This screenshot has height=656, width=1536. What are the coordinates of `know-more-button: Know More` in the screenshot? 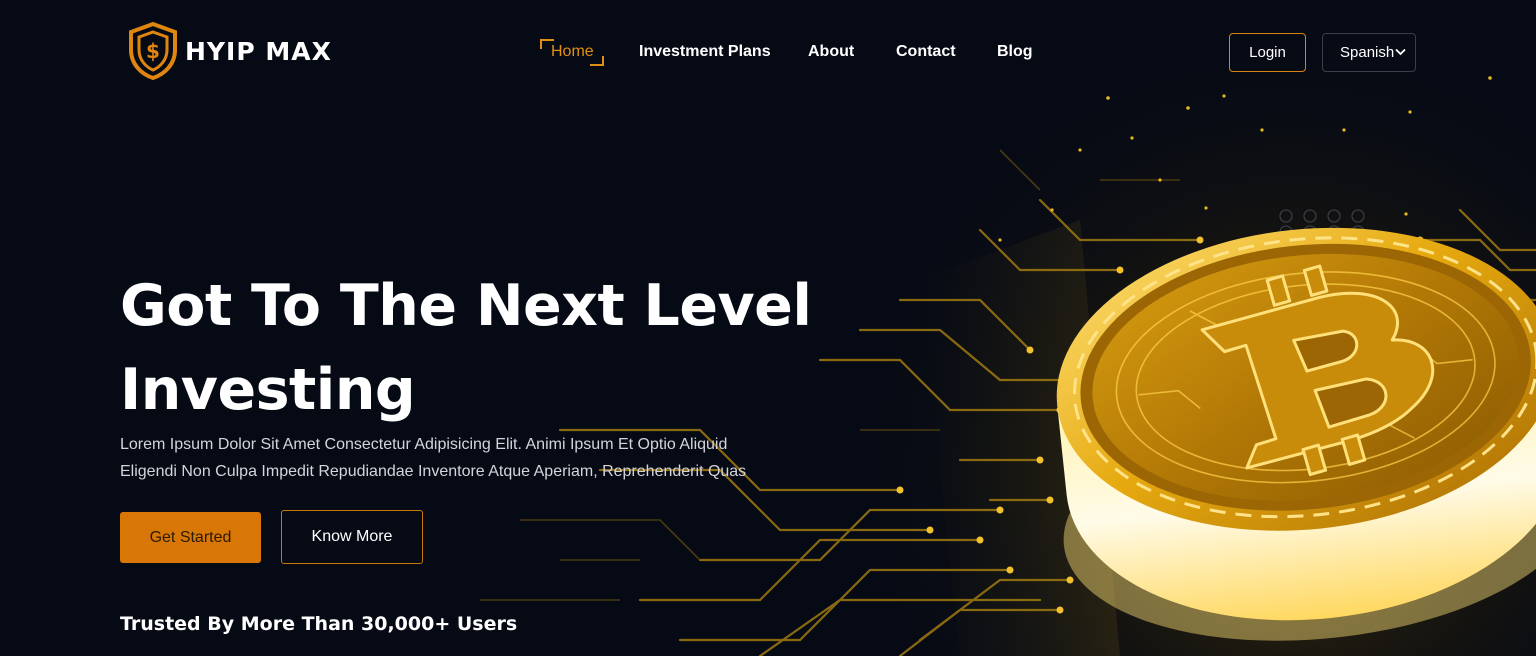 It's located at (352, 537).